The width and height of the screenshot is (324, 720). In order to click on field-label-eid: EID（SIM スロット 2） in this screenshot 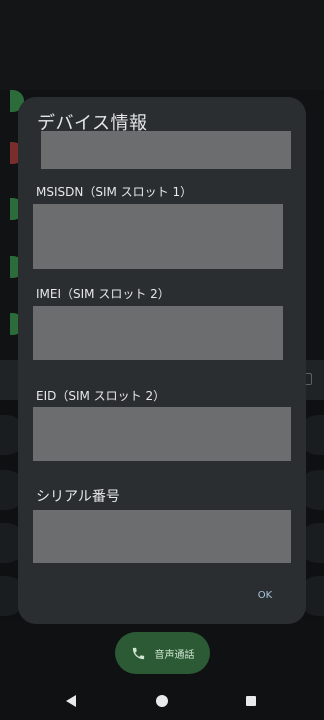, I will do `click(101, 396)`.